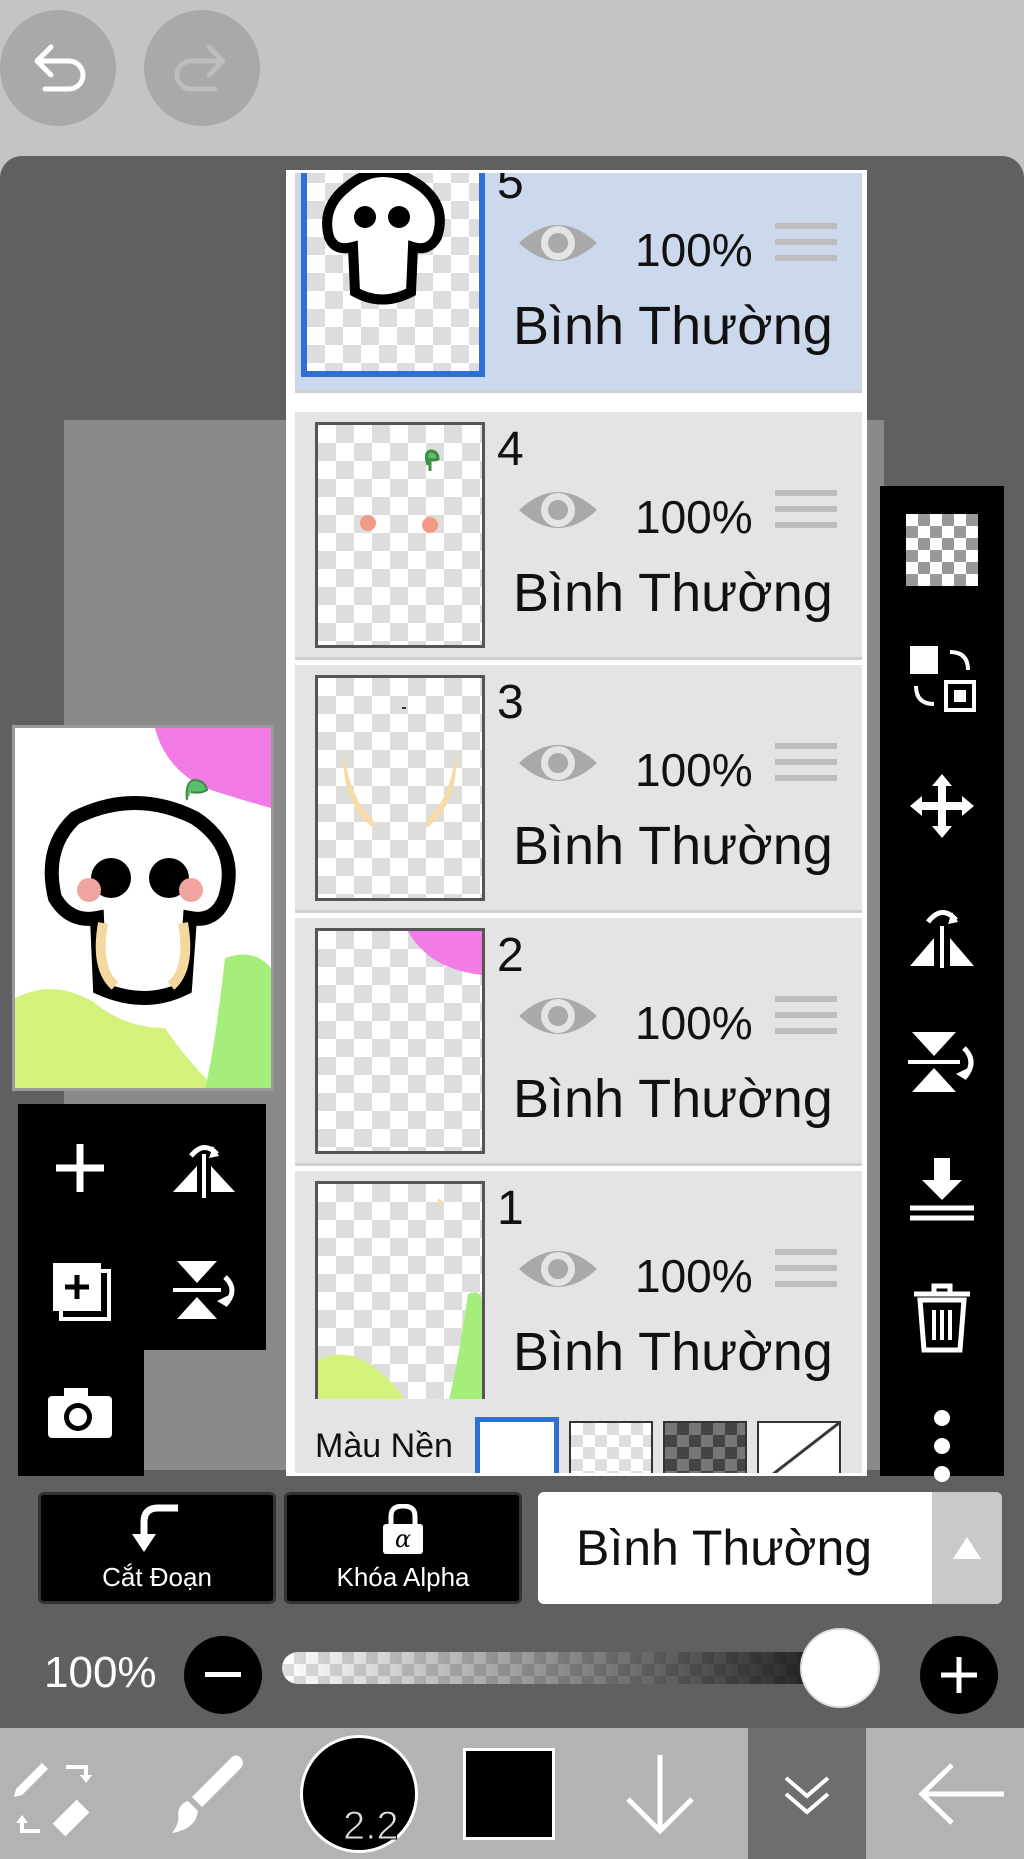  I want to click on brush-size-button: 2.2, so click(359, 1793).